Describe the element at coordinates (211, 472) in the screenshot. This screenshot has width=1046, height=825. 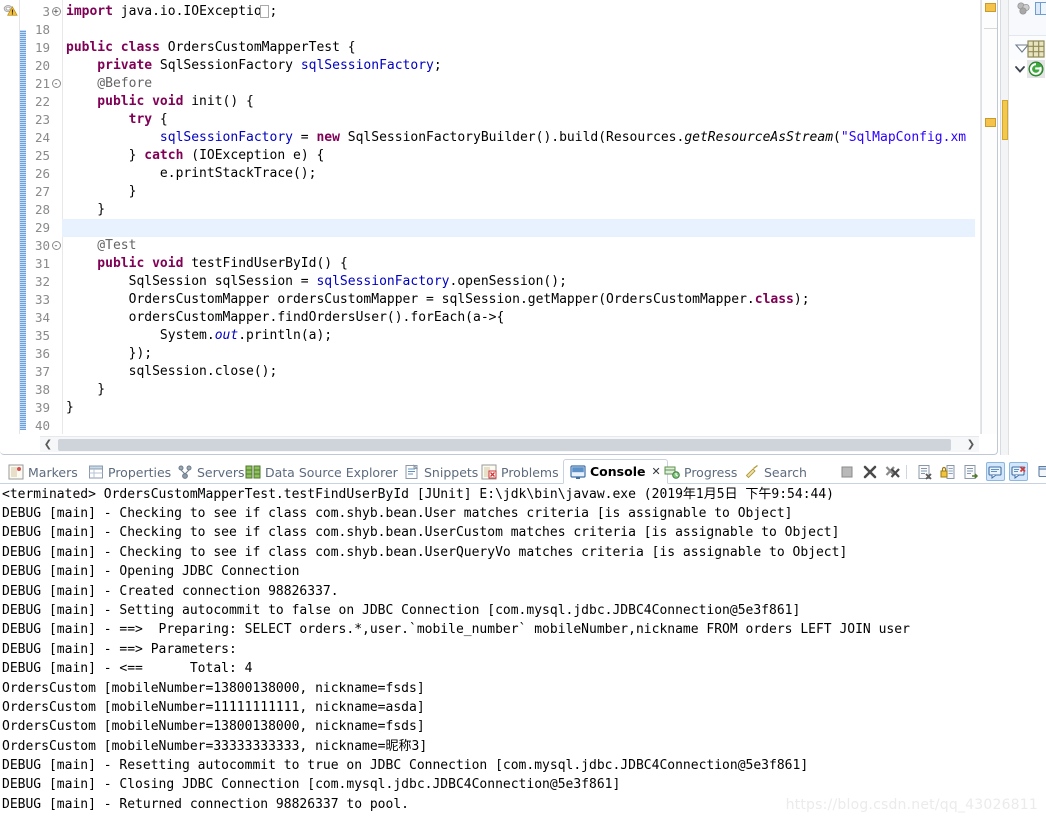
I see `tab-servers: Servers` at that location.